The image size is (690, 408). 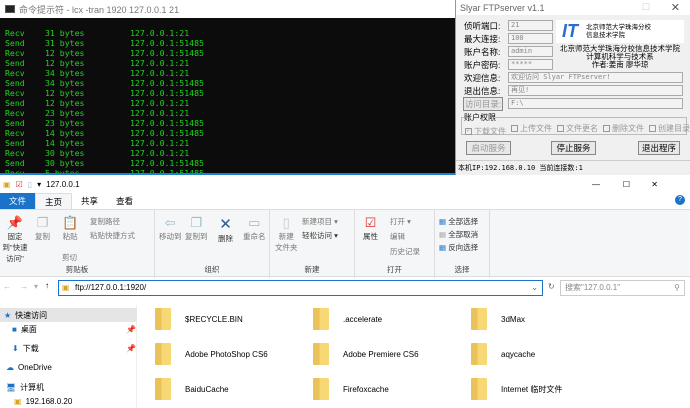 I want to click on port-input: 21, so click(x=530, y=25).